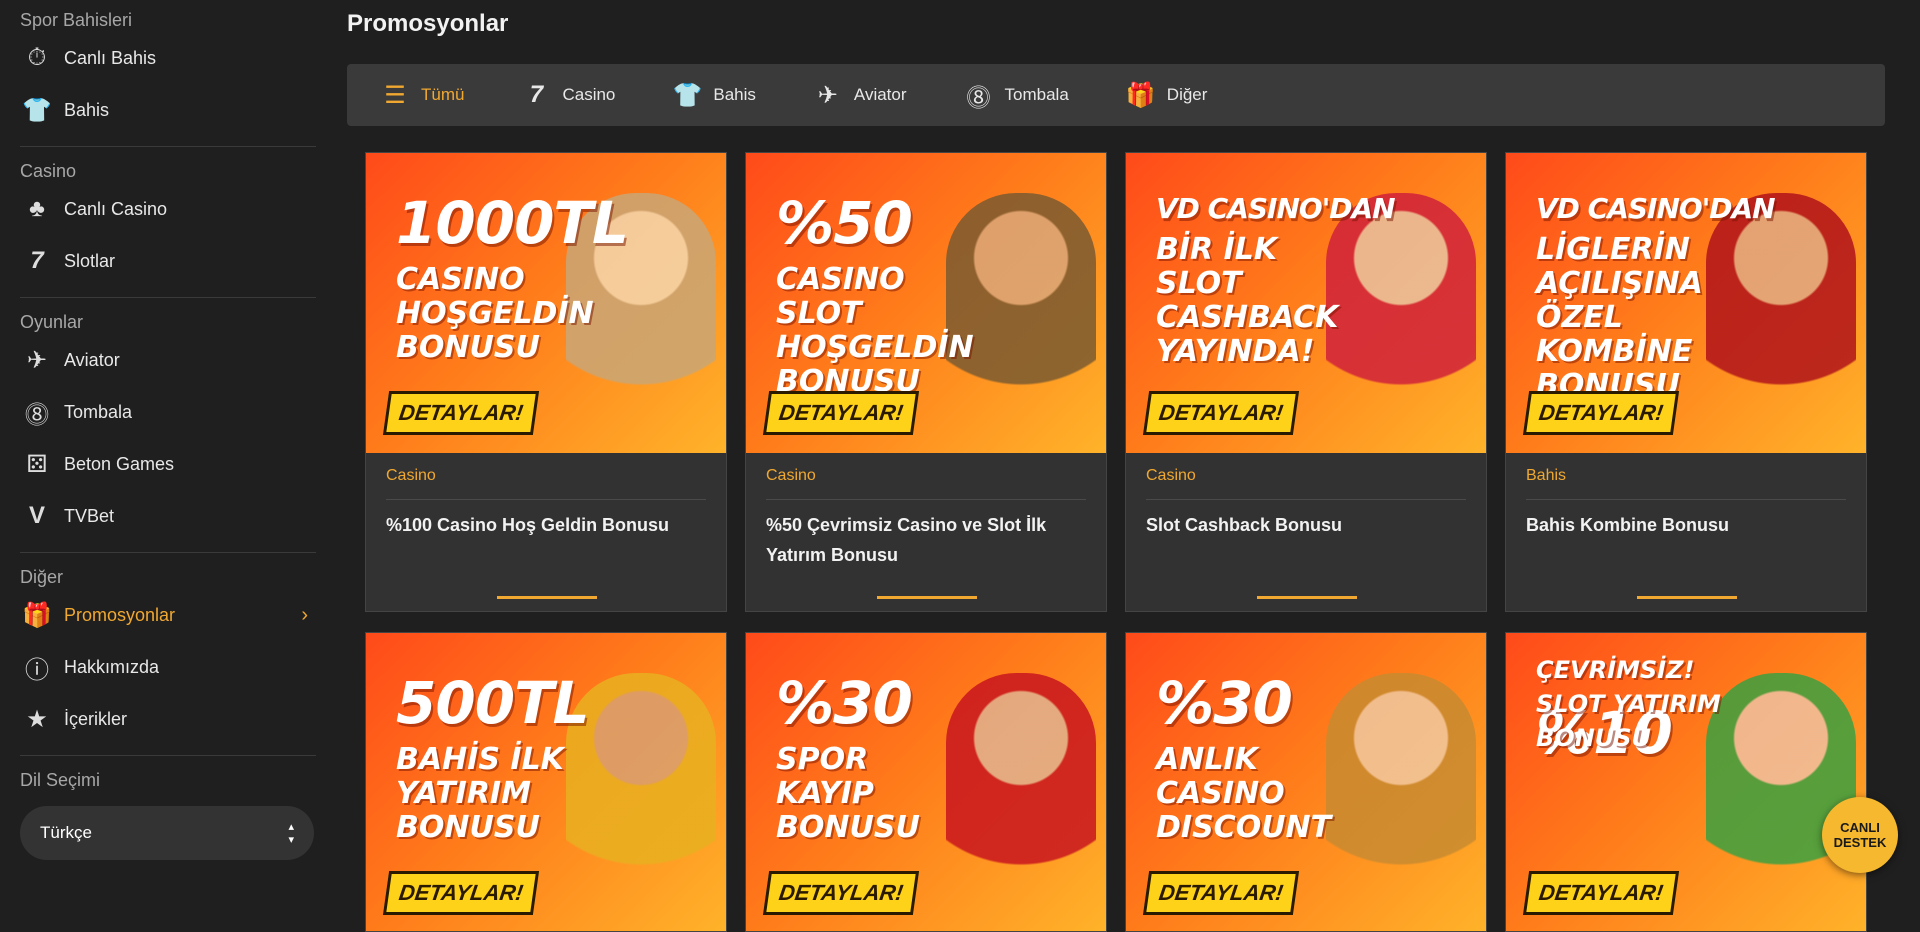  Describe the element at coordinates (1187, 95) in the screenshot. I see `tab-label: Diğer` at that location.